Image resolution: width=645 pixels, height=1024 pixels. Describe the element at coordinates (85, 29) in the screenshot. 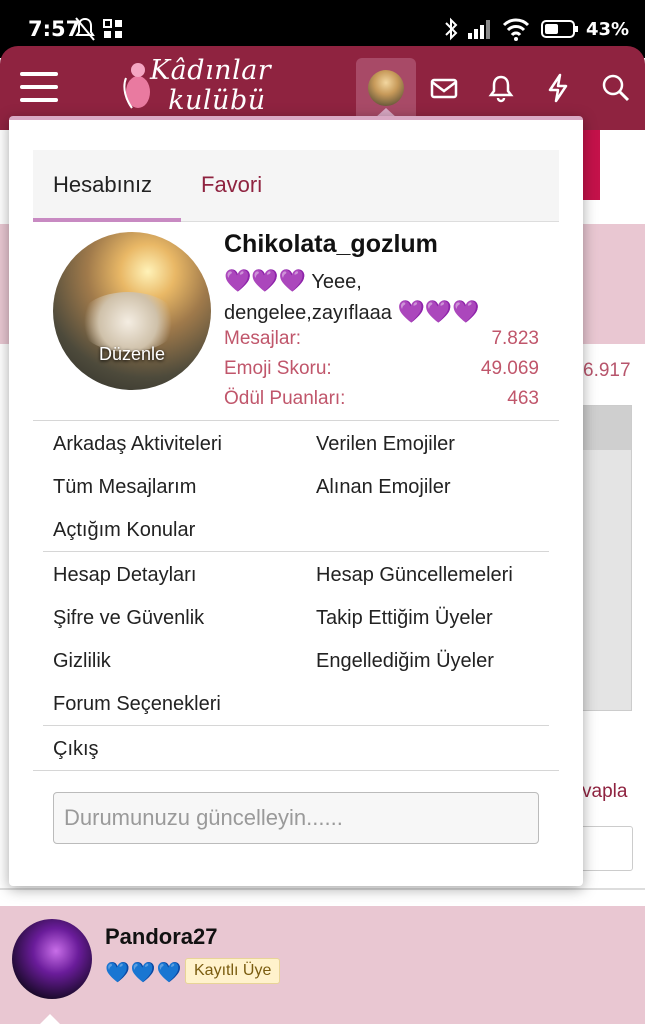

I see `mute-bell-icon` at that location.